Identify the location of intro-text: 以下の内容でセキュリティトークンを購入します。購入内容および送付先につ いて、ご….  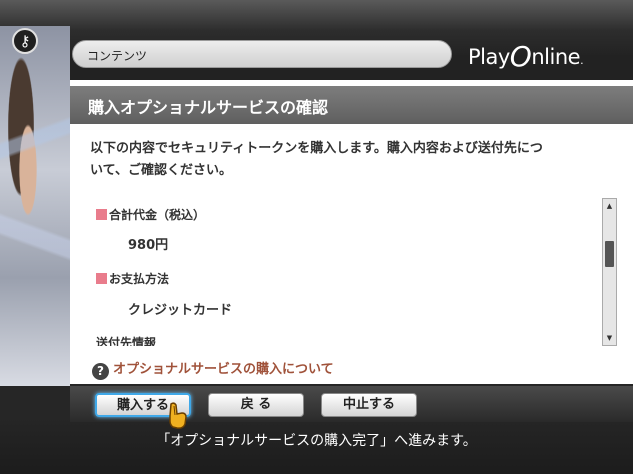
(355, 160).